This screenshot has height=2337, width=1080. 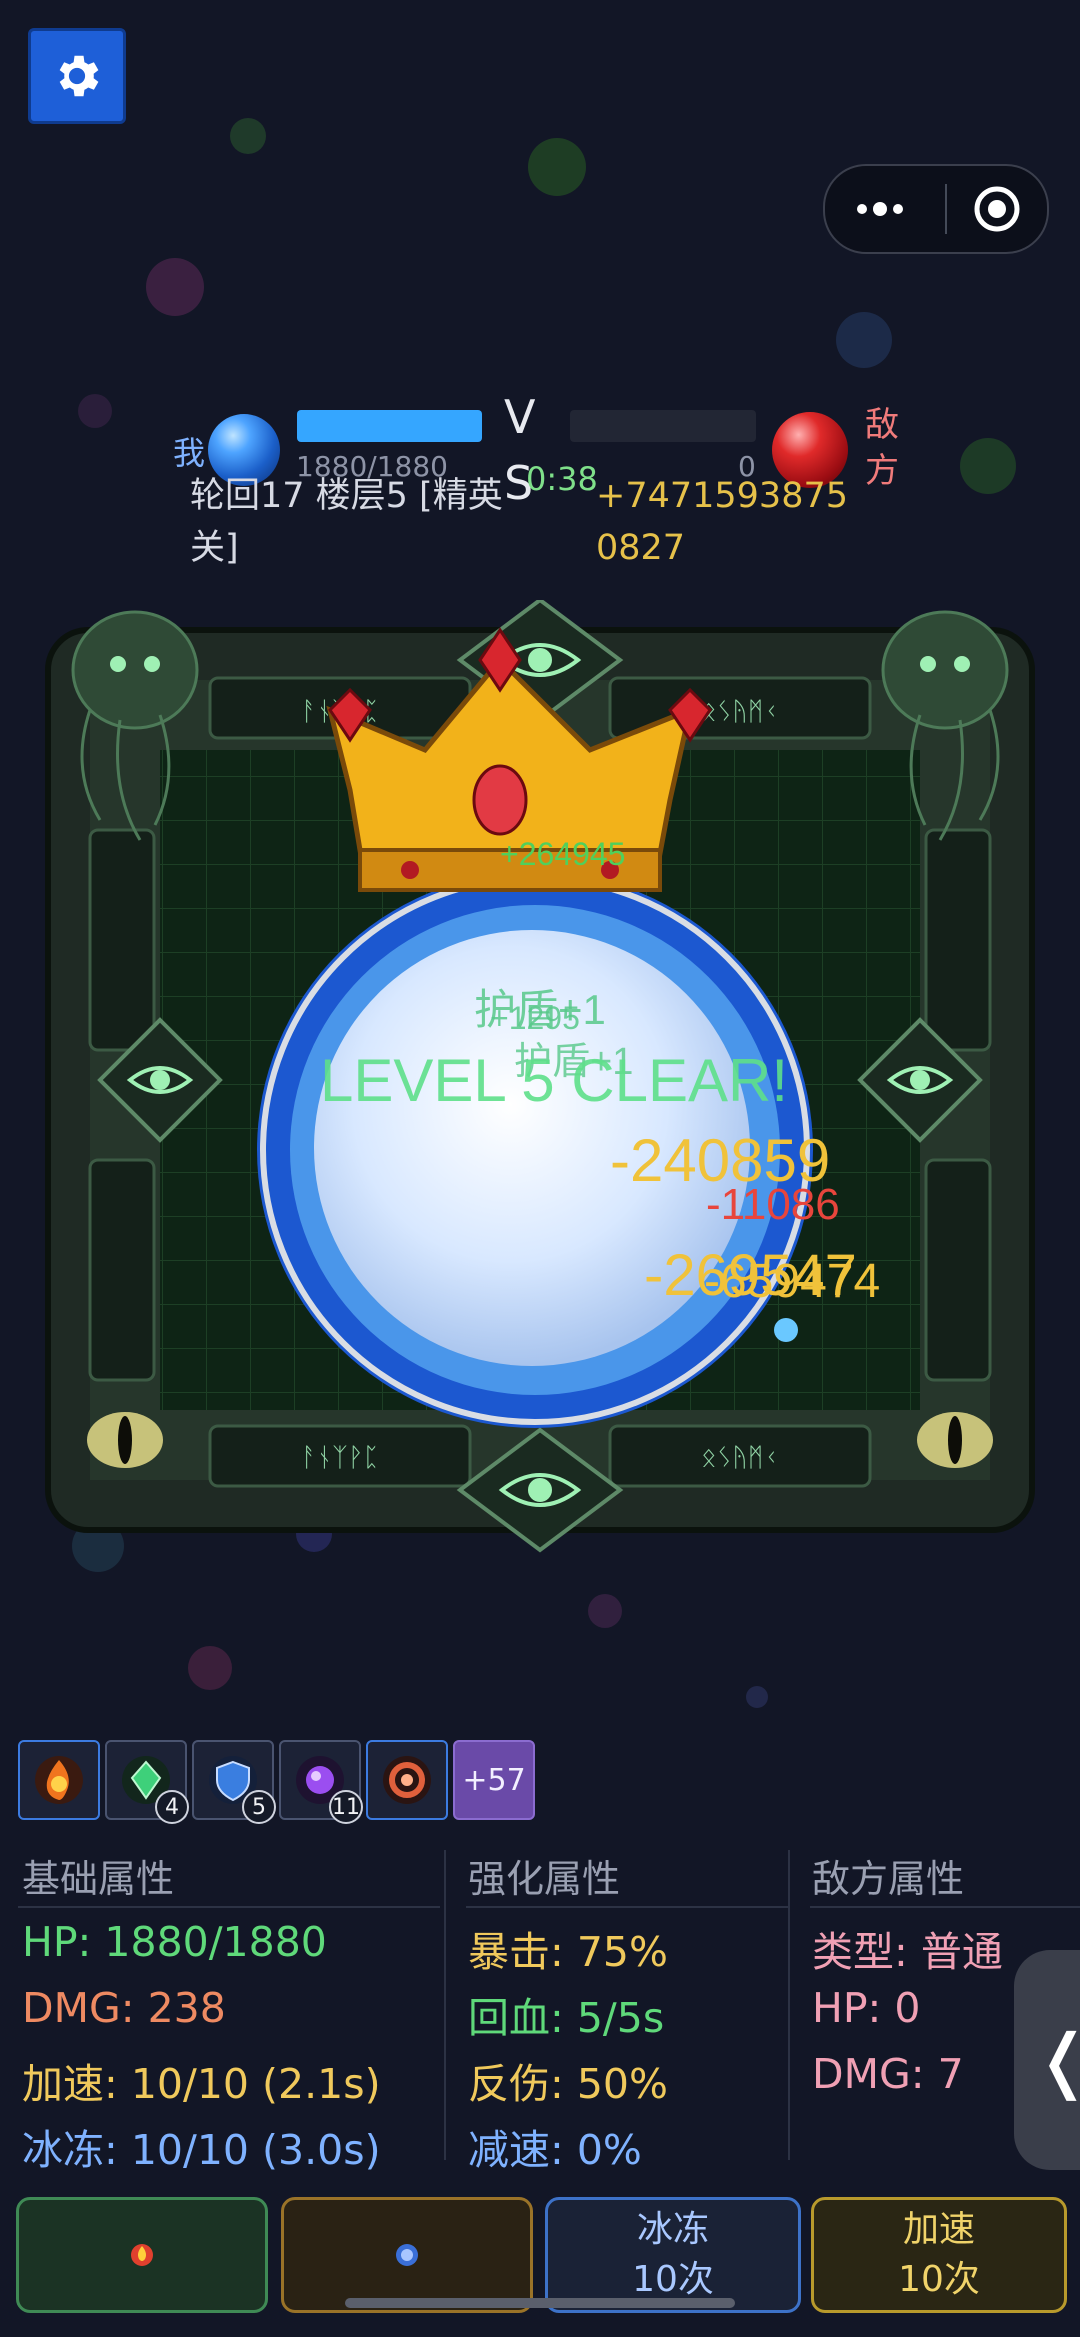 I want to click on skill-bar: 4 5 11 +57, so click(x=276, y=1782).